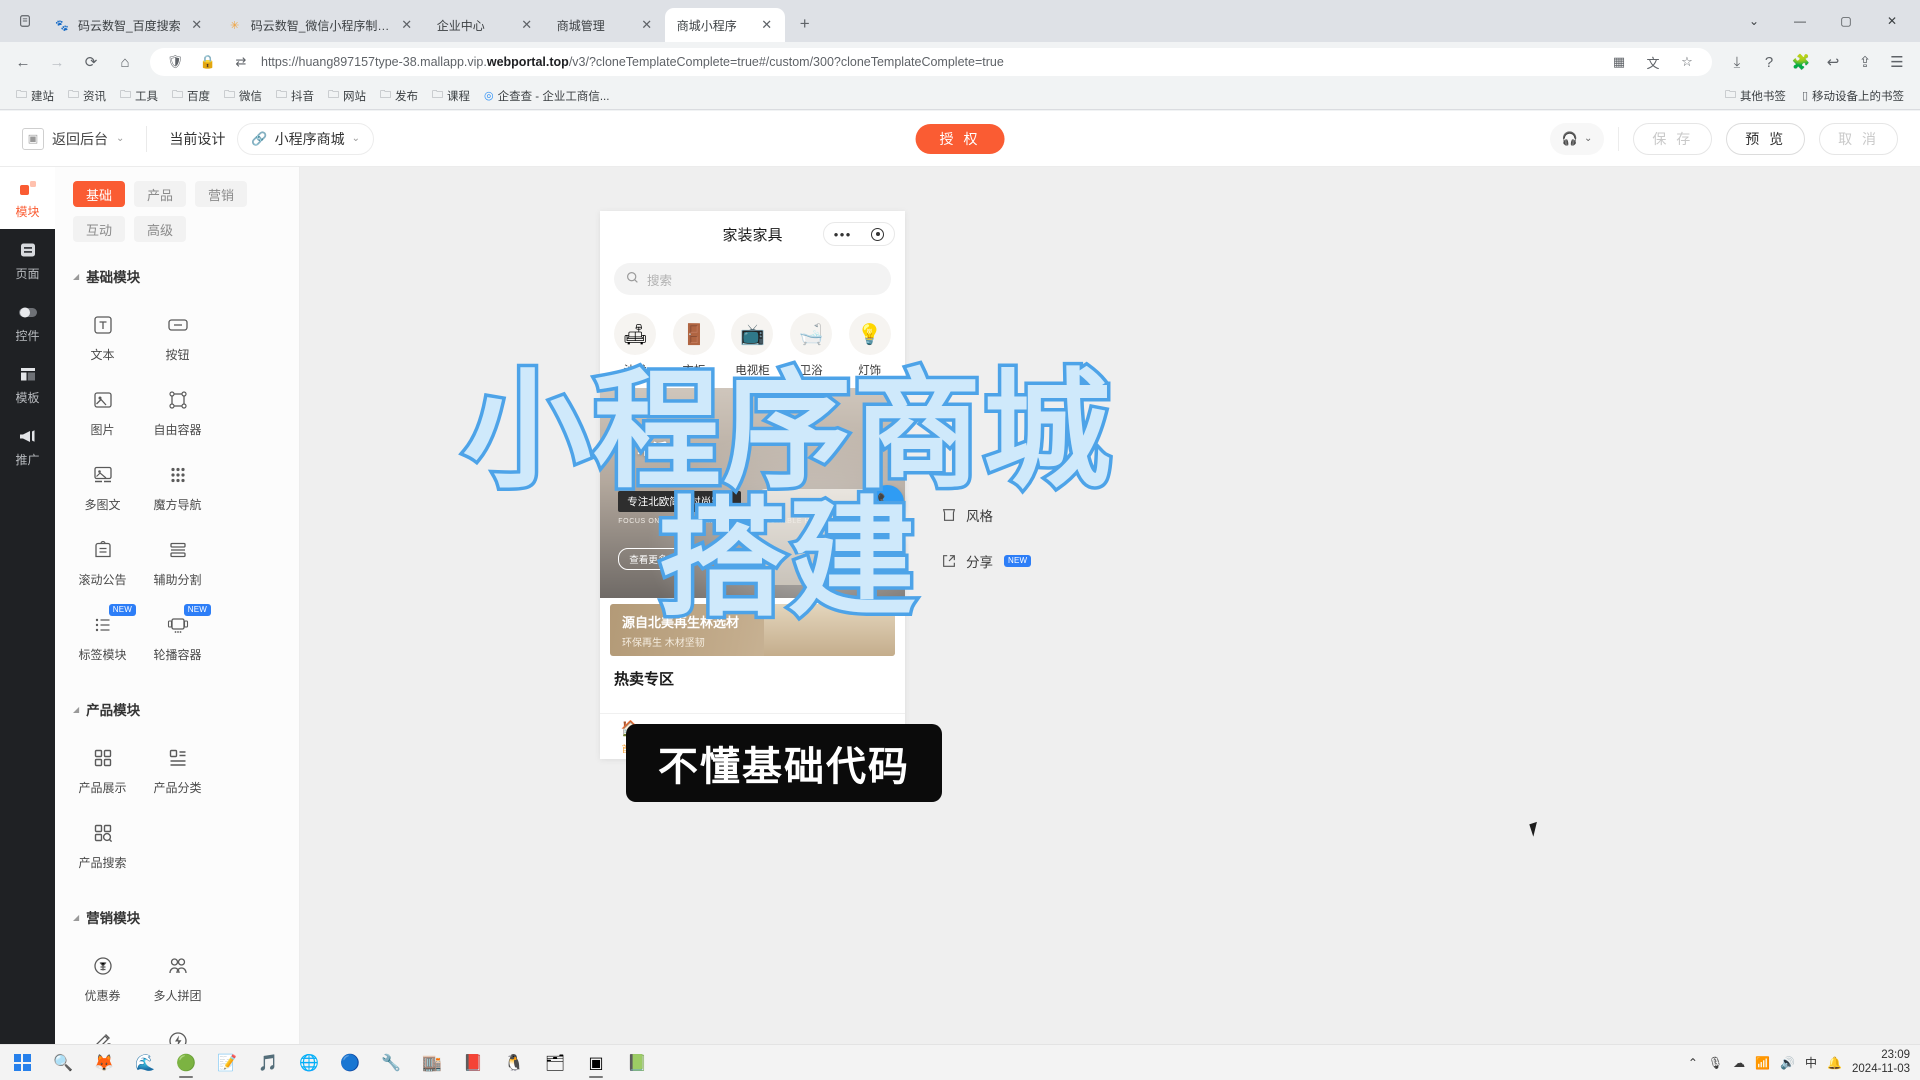  I want to click on help-icon: ?, so click(1769, 62).